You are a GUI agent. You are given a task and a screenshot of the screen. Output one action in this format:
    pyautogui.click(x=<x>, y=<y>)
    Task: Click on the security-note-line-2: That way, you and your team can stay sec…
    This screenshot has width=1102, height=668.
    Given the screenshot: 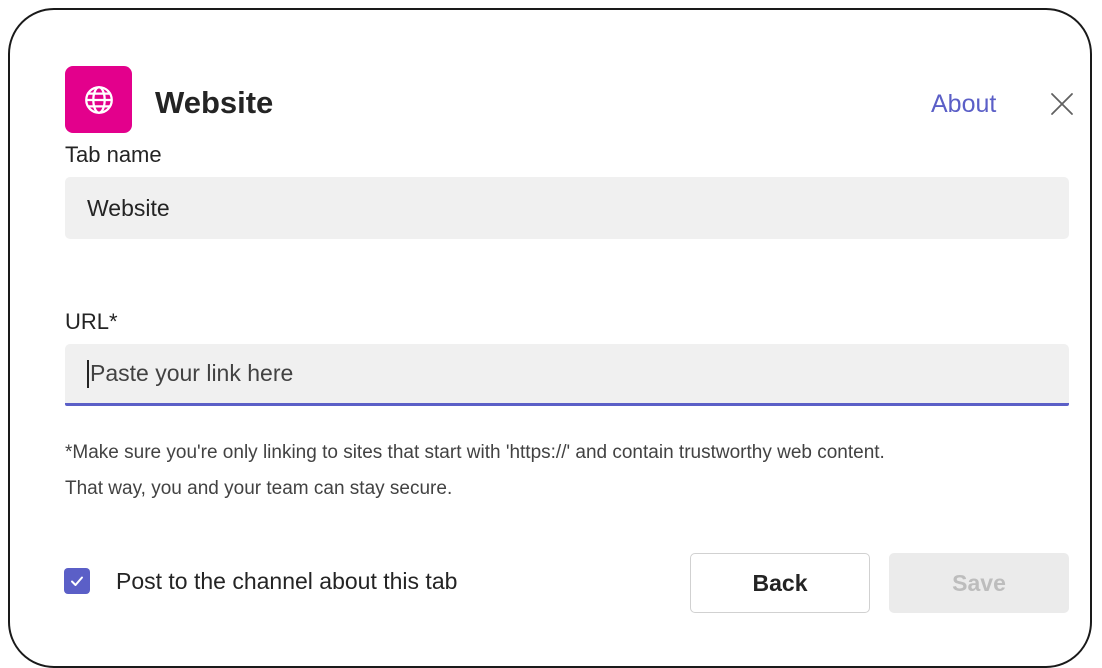 What is the action you would take?
    pyautogui.click(x=259, y=488)
    